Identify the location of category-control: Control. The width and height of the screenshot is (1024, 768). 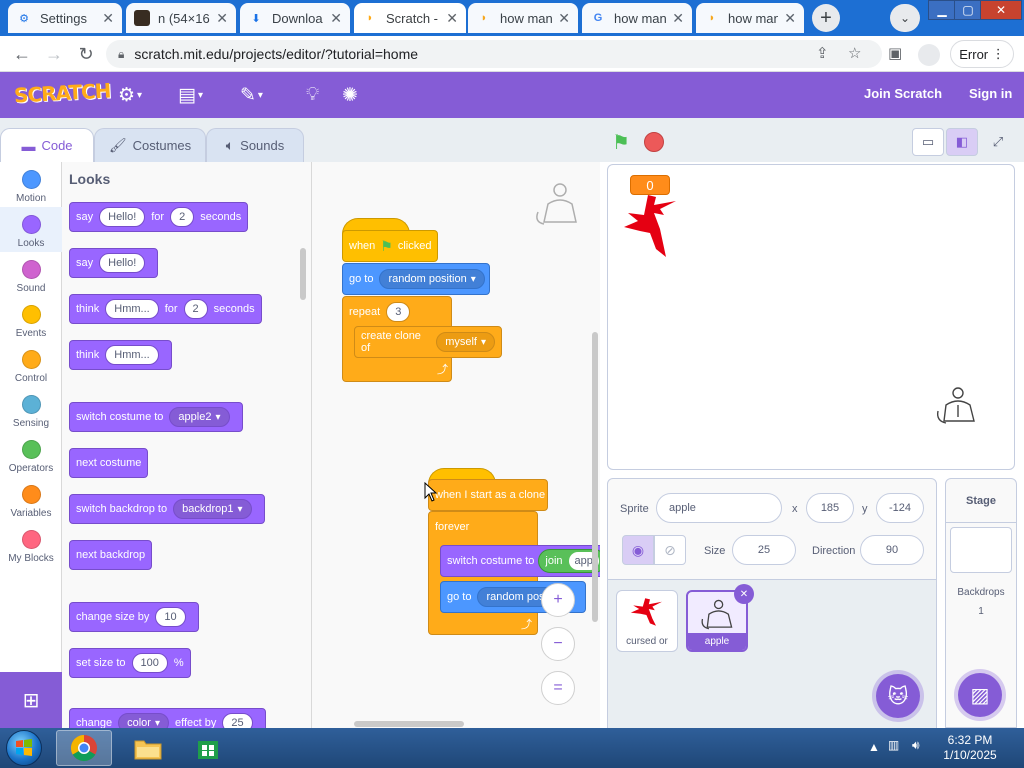
(31, 364).